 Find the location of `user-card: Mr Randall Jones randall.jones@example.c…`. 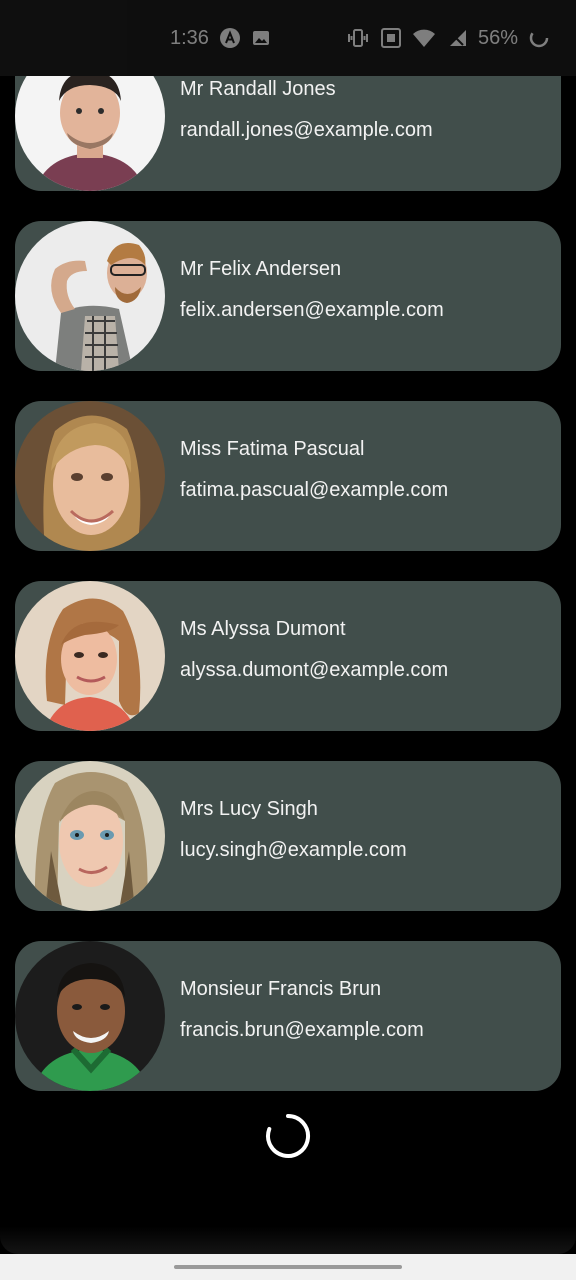

user-card: Mr Randall Jones randall.jones@example.c… is located at coordinates (288, 133).